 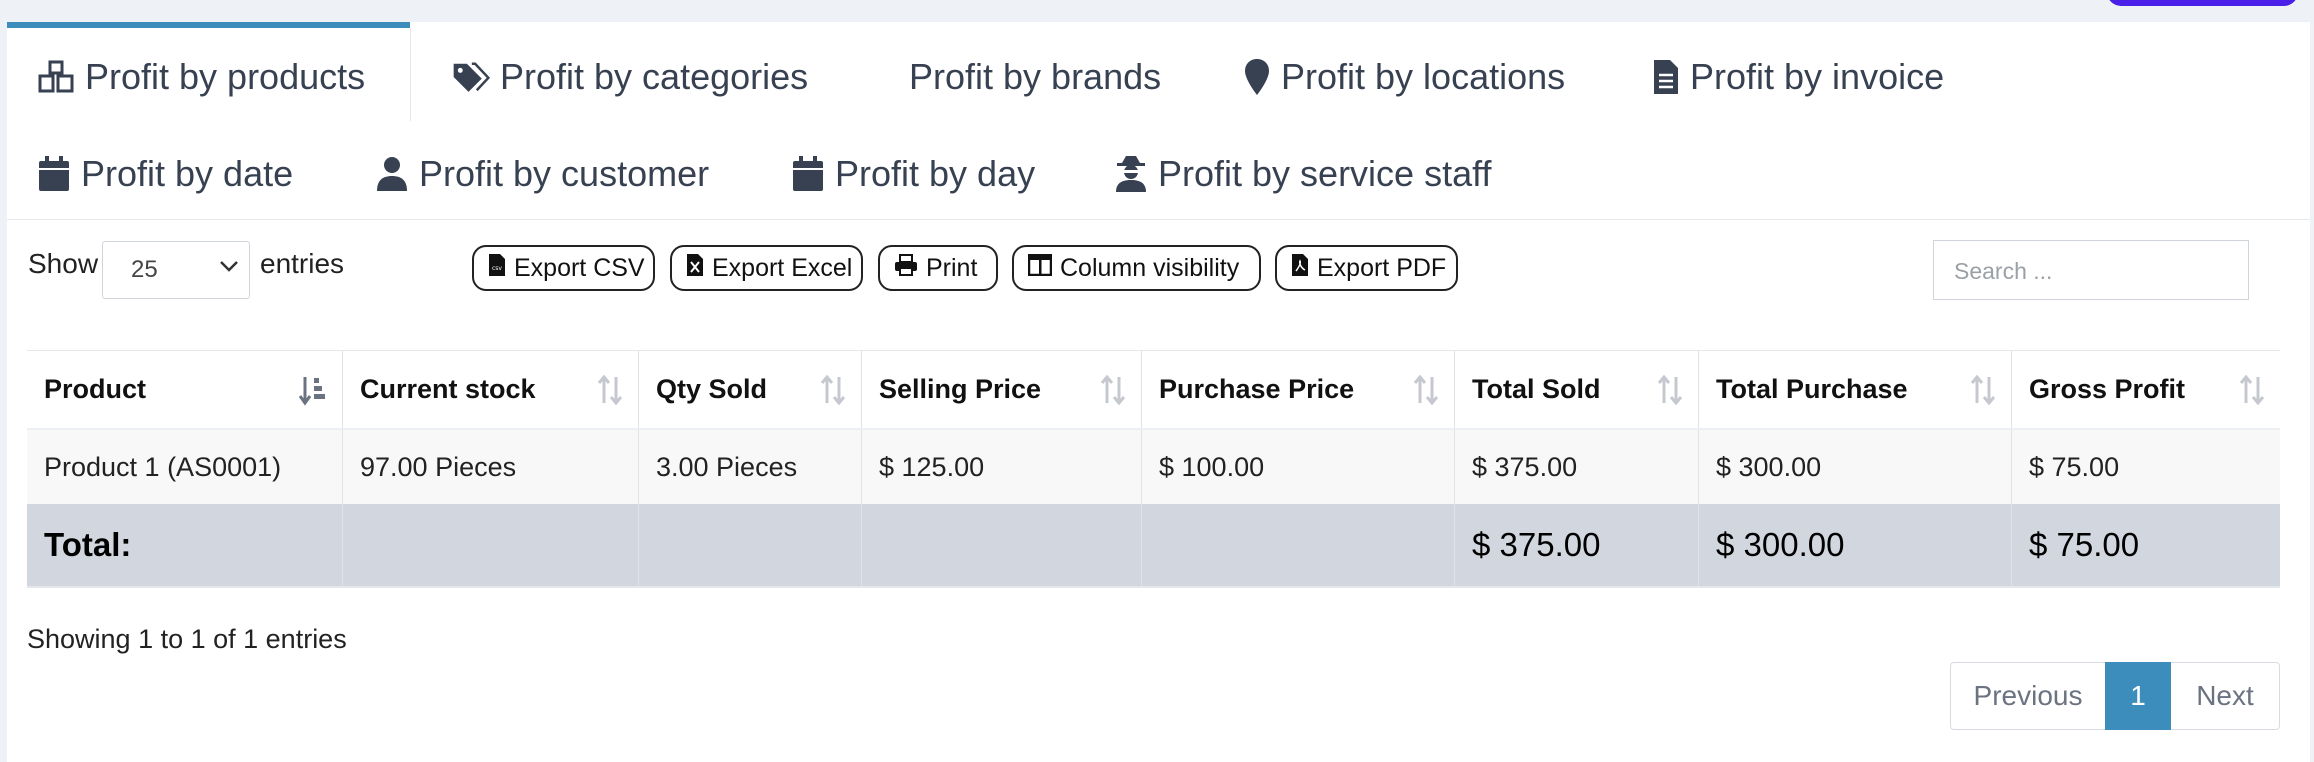 I want to click on column-header-current-stock: Current stock, so click(x=491, y=389).